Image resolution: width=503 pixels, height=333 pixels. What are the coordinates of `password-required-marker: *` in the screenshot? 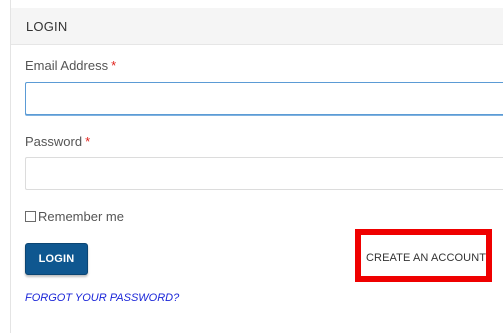 It's located at (88, 141).